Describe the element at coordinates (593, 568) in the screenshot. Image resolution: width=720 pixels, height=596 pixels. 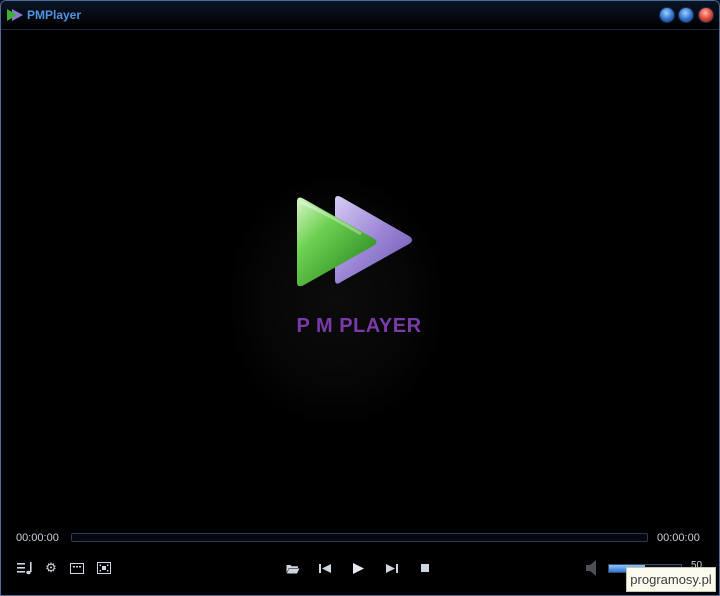
I see `speaker-icon` at that location.